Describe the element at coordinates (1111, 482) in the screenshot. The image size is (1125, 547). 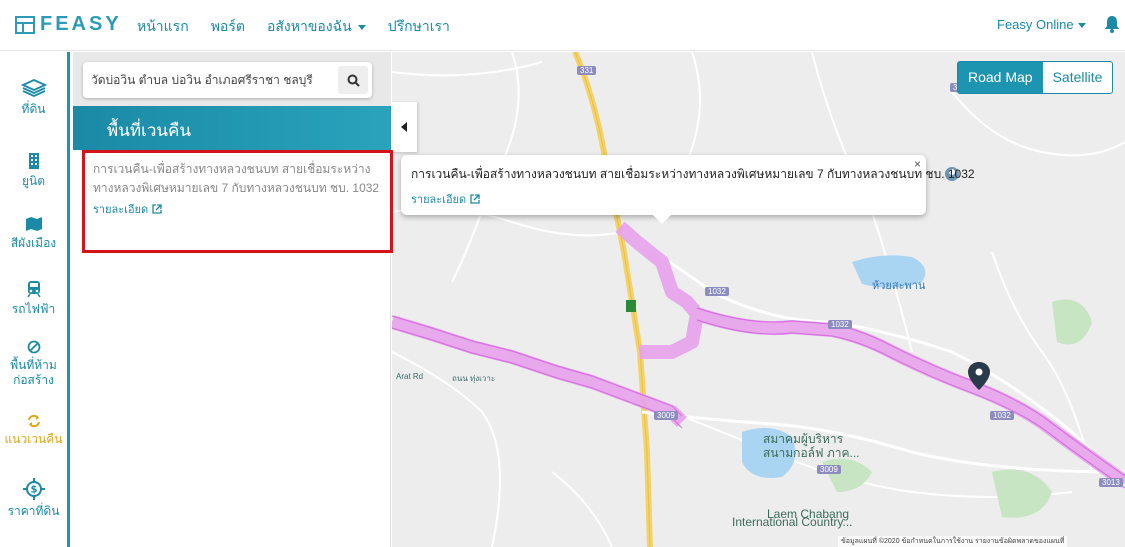
I see `road-badge: 3013` at that location.